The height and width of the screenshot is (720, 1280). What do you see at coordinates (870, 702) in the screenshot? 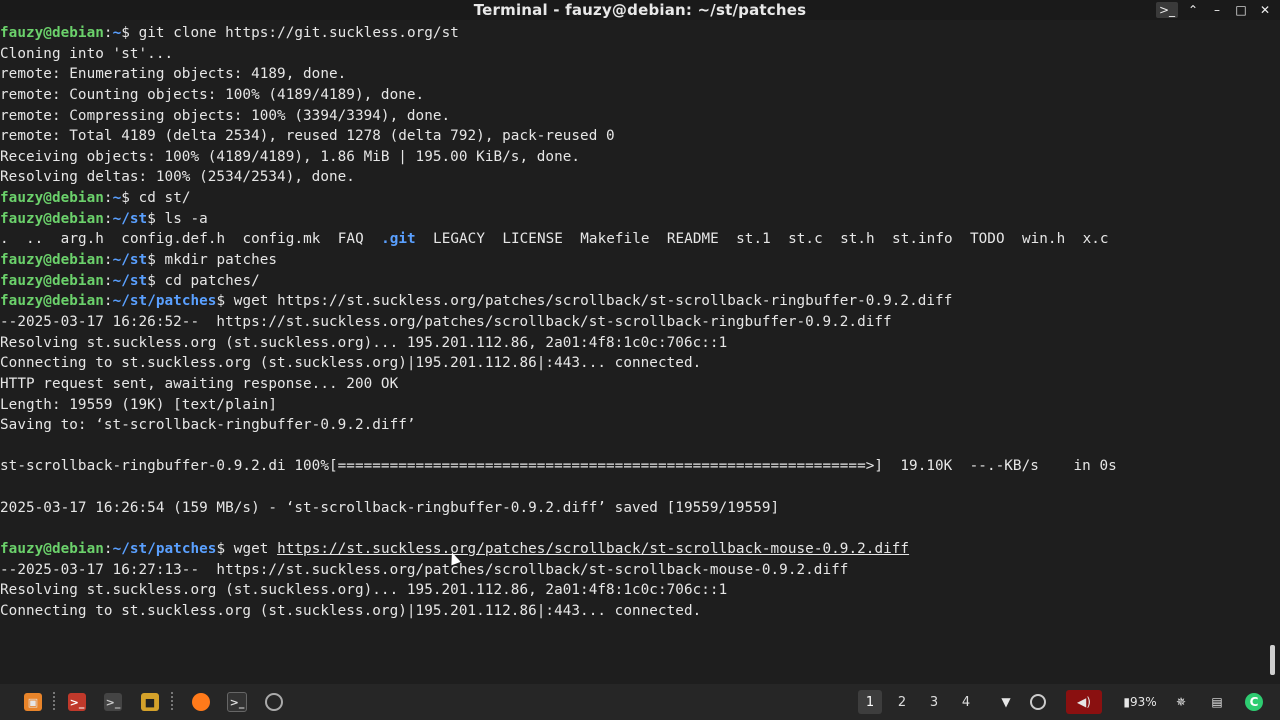
I see `workspace-1: 1` at bounding box center [870, 702].